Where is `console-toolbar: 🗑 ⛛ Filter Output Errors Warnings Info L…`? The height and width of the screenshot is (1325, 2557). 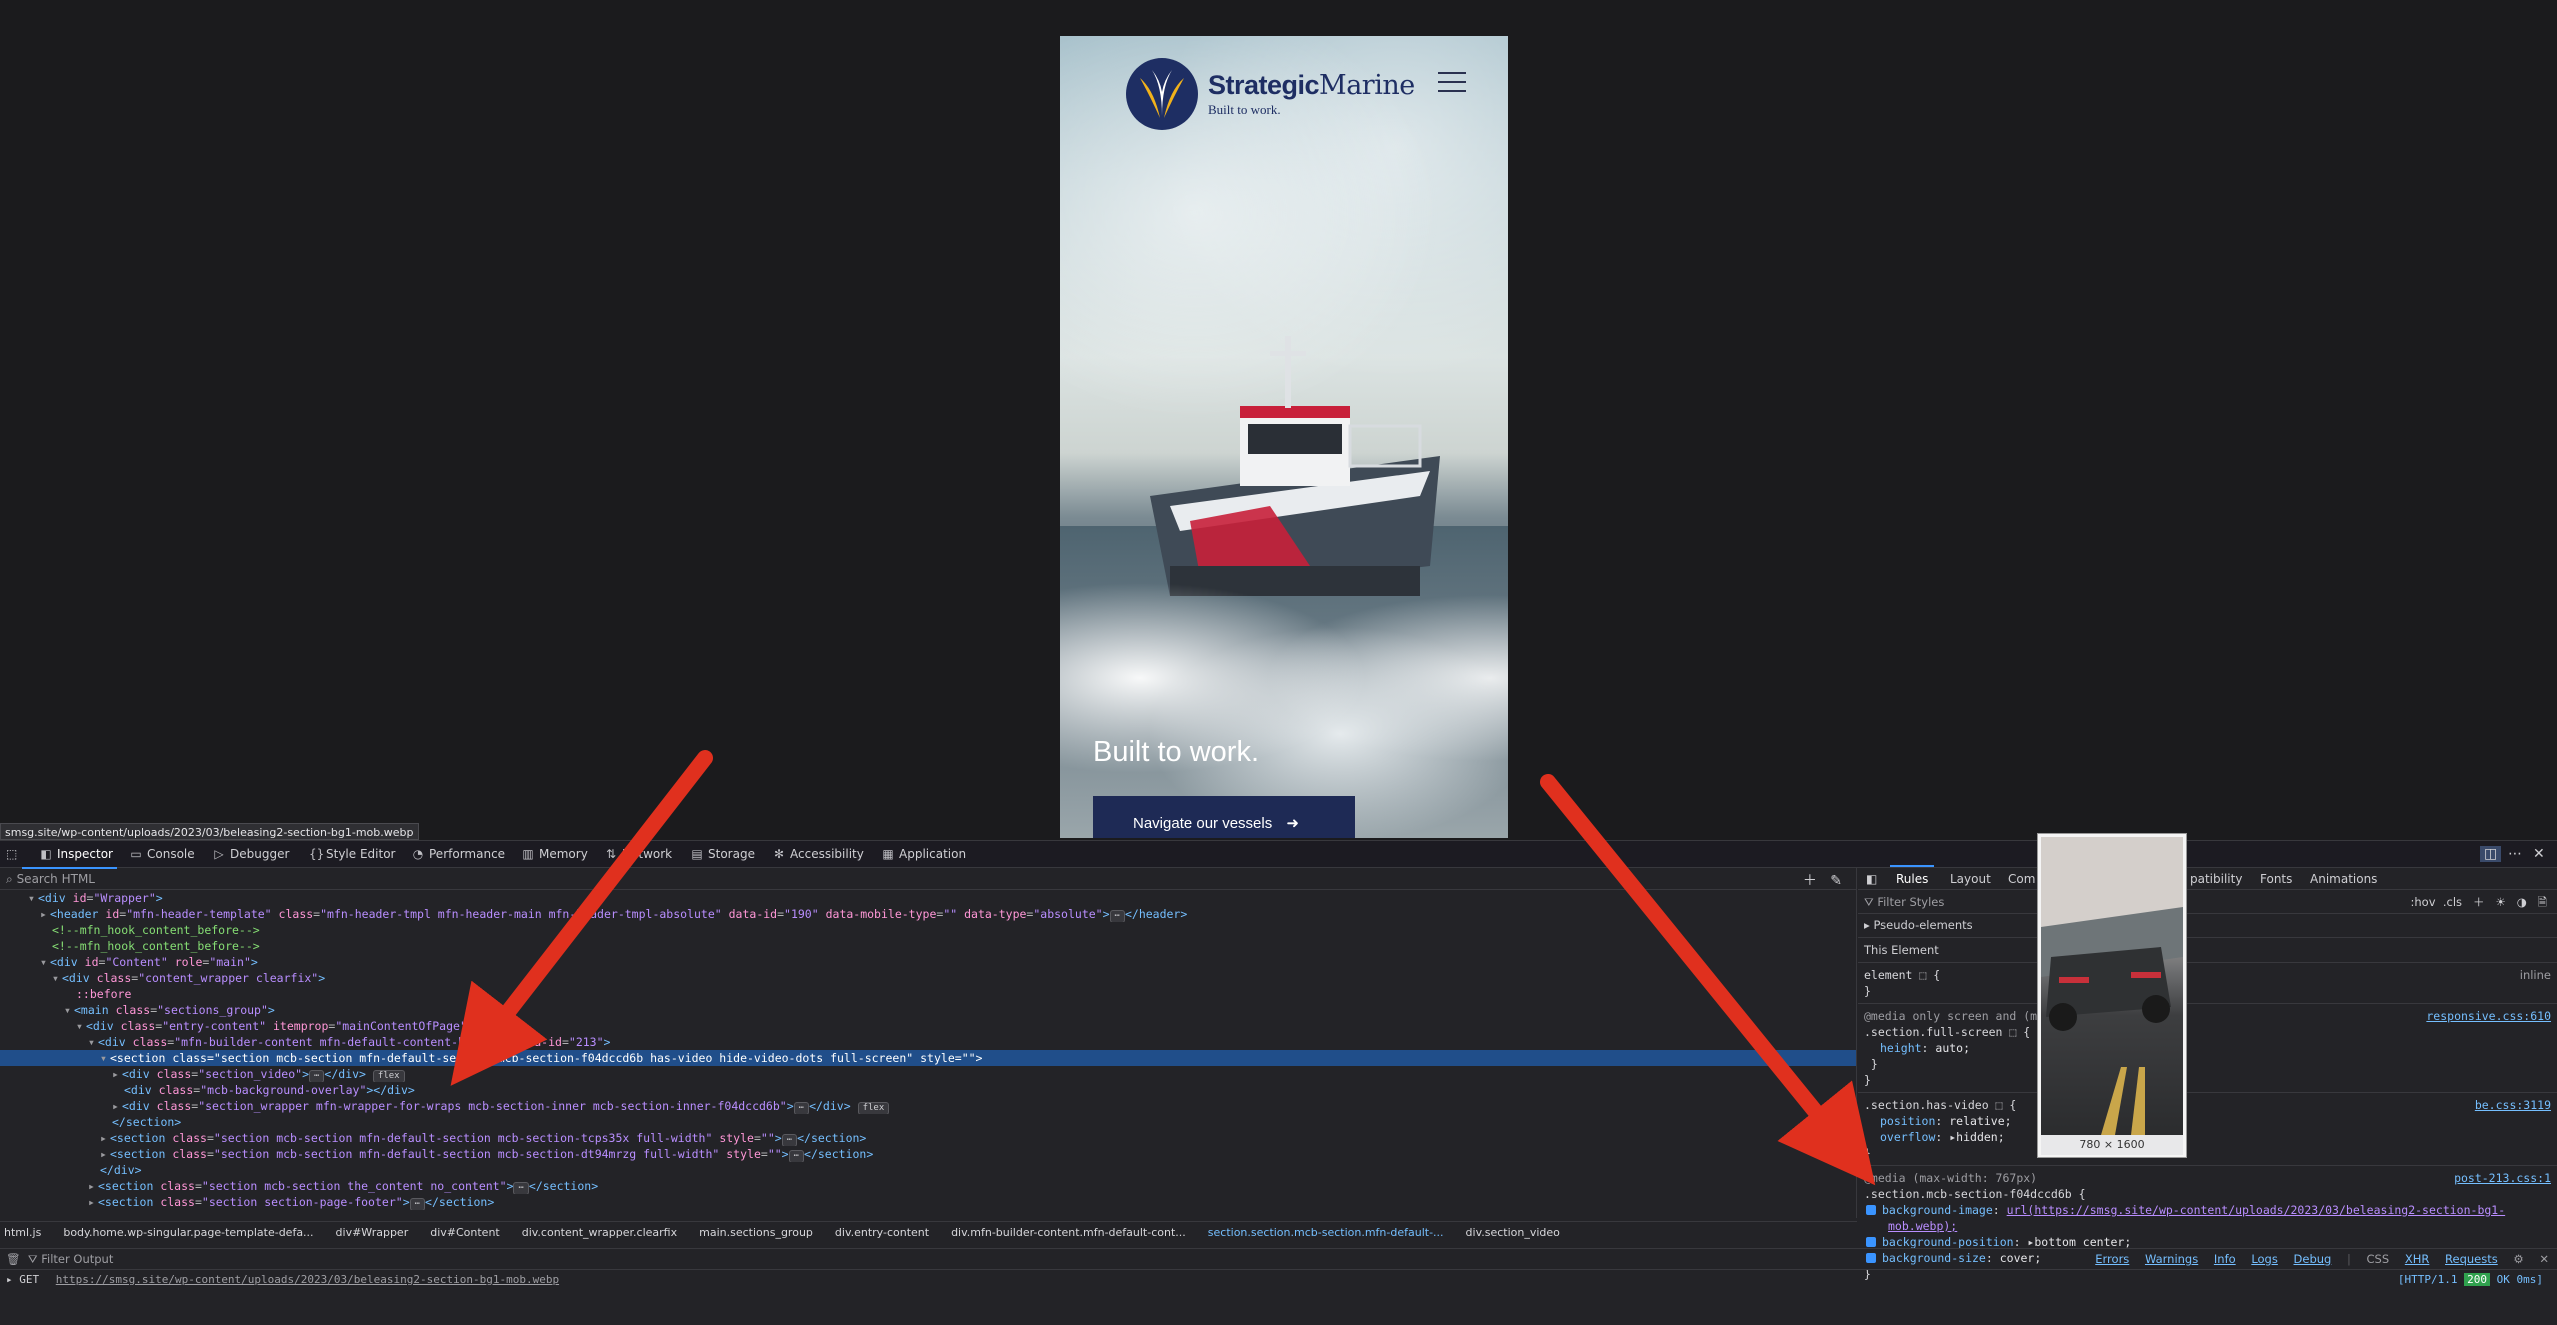
console-toolbar: 🗑 ⛛ Filter Output Errors Warnings Info L… is located at coordinates (1278, 1259).